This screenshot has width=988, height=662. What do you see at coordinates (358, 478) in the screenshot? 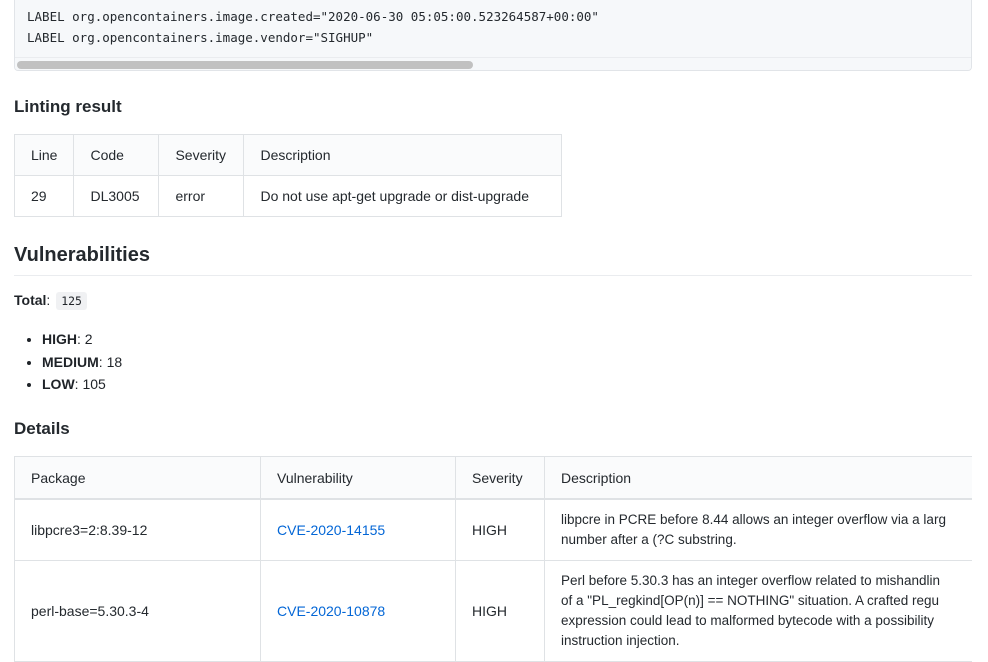
I see `col-header-vulnerability: Vulnerability` at bounding box center [358, 478].